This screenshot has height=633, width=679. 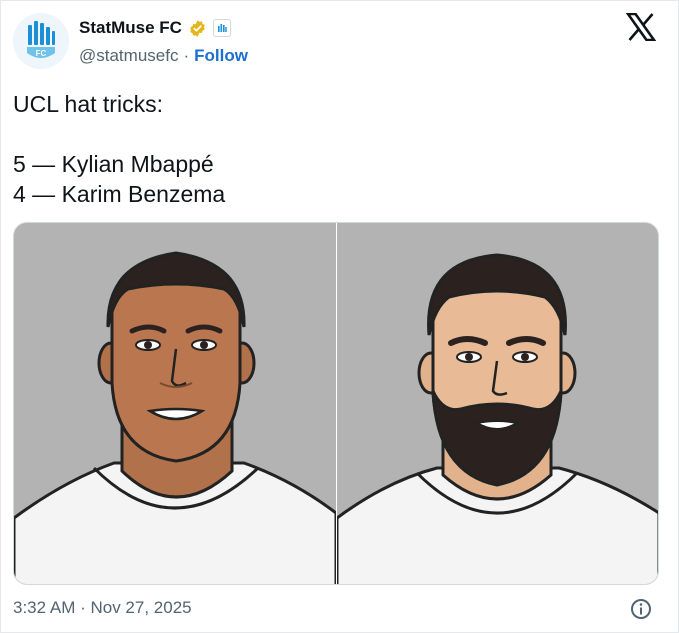 What do you see at coordinates (130, 28) in the screenshot?
I see `display-name: StatMuse FC` at bounding box center [130, 28].